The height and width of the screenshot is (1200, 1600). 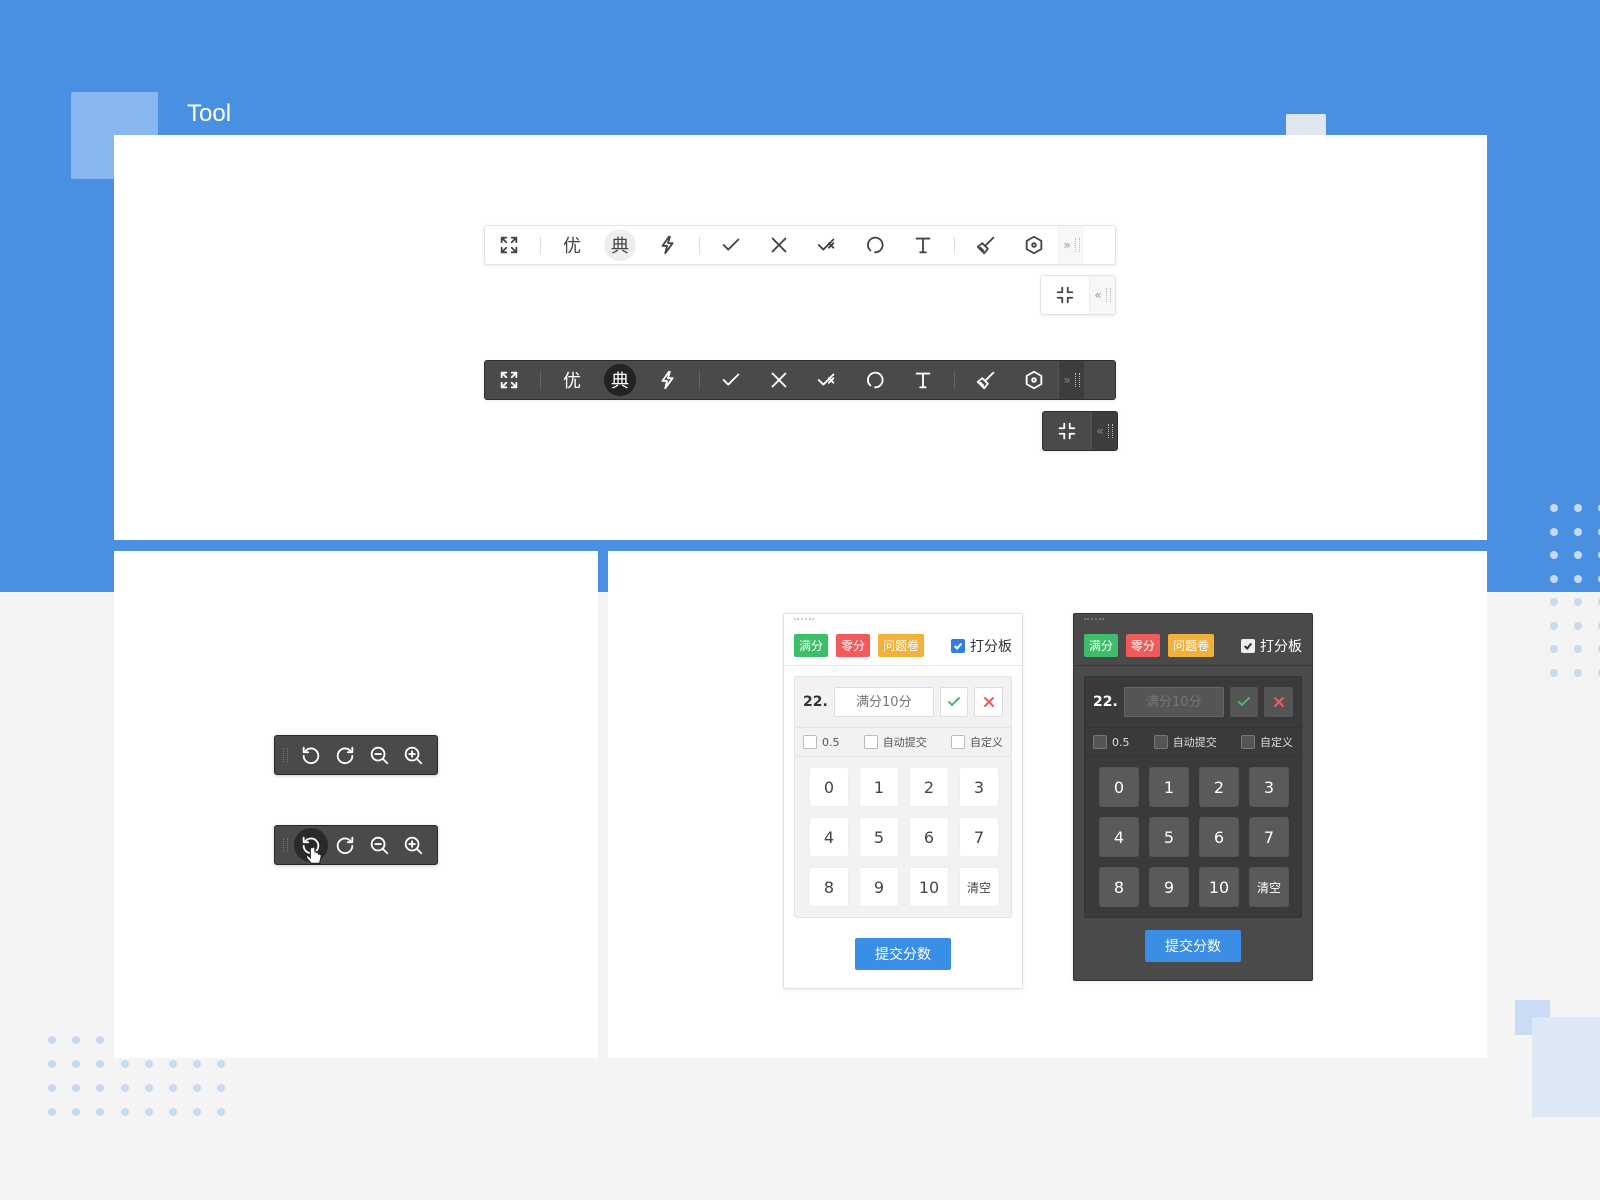 What do you see at coordinates (209, 113) in the screenshot?
I see `page-title: Tool` at bounding box center [209, 113].